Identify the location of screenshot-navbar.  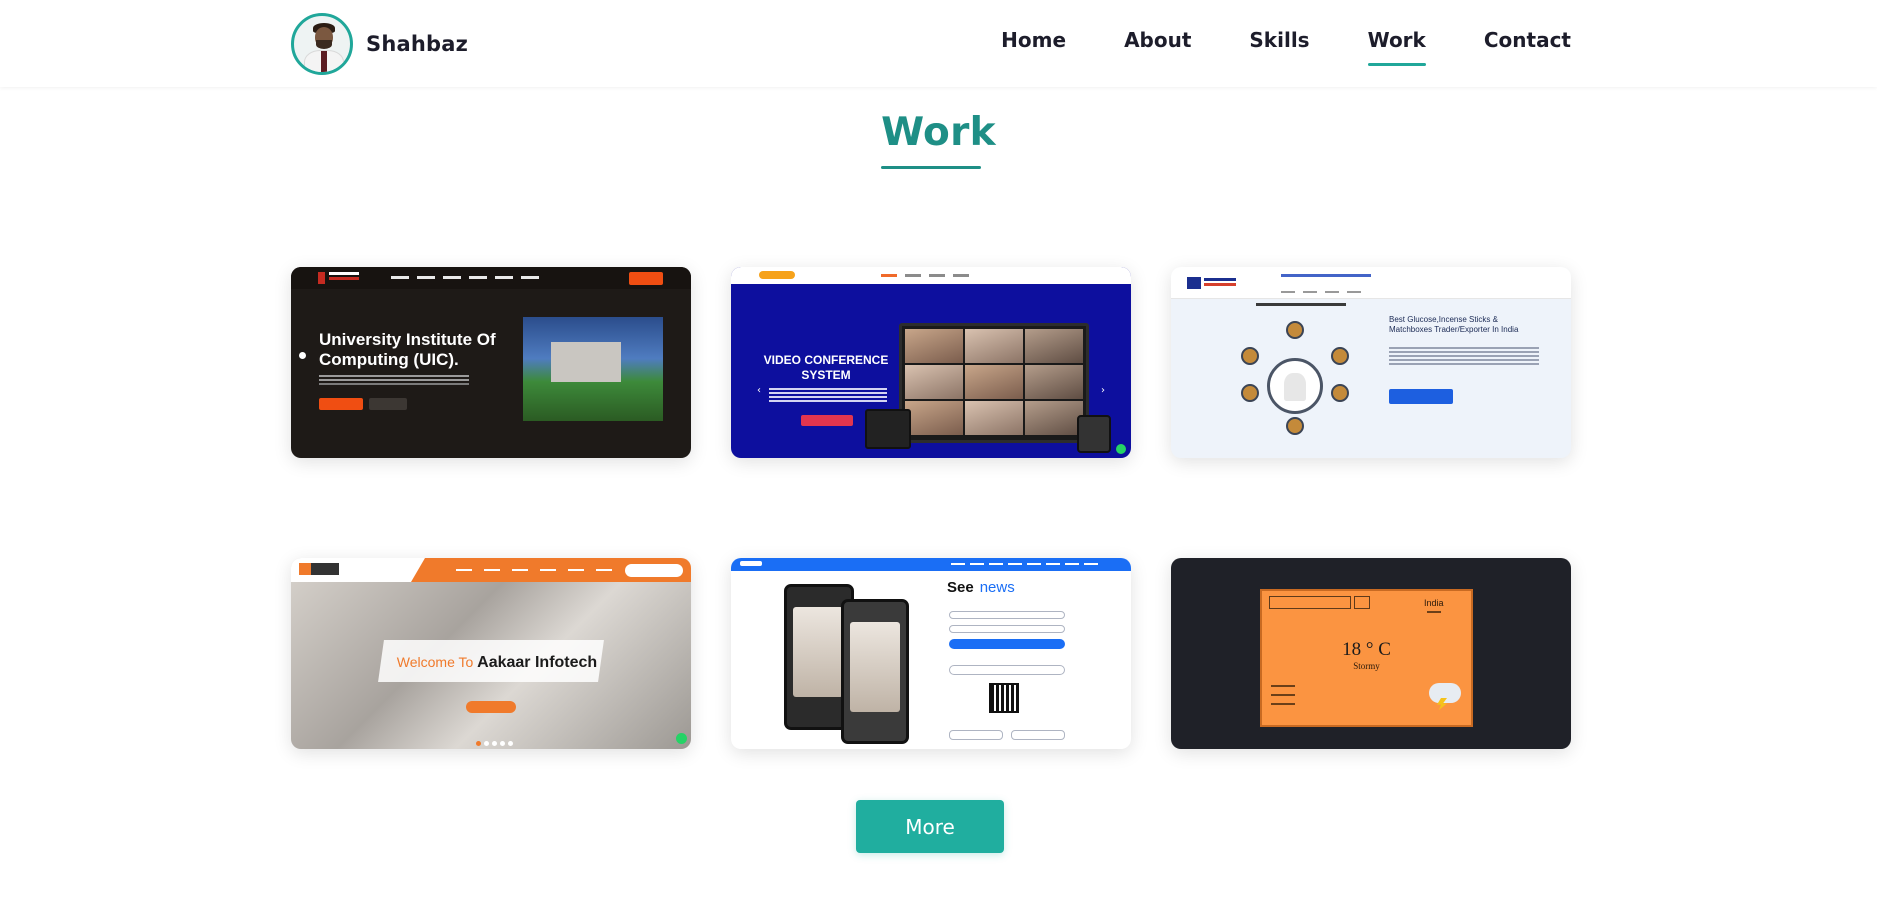
(1371, 283).